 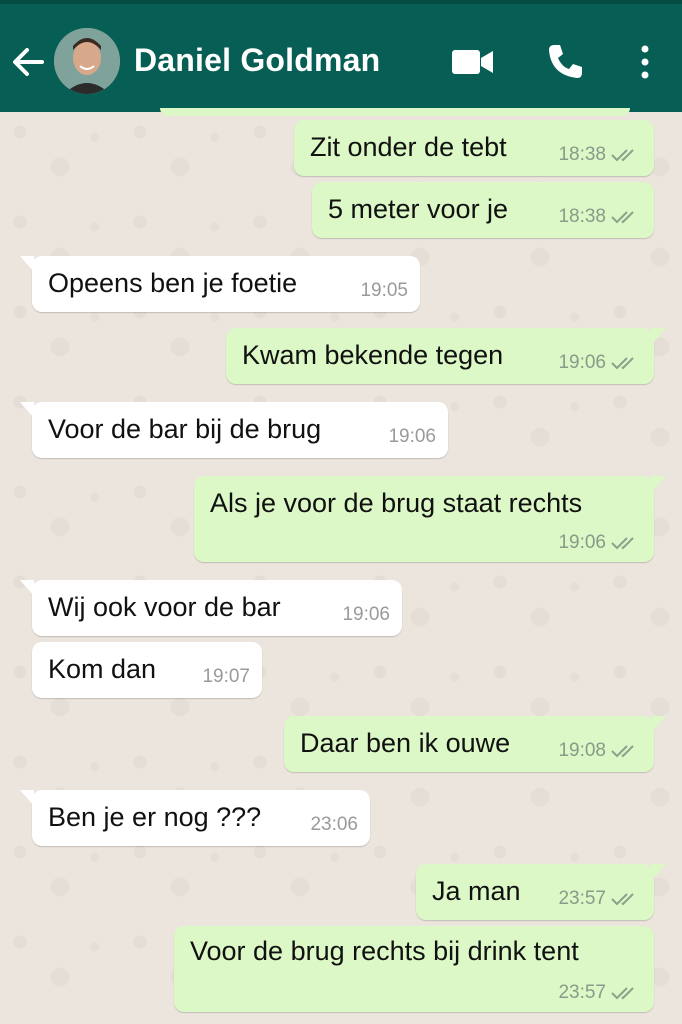 I want to click on message-text: Voor de bar bij de brug, so click(x=185, y=429).